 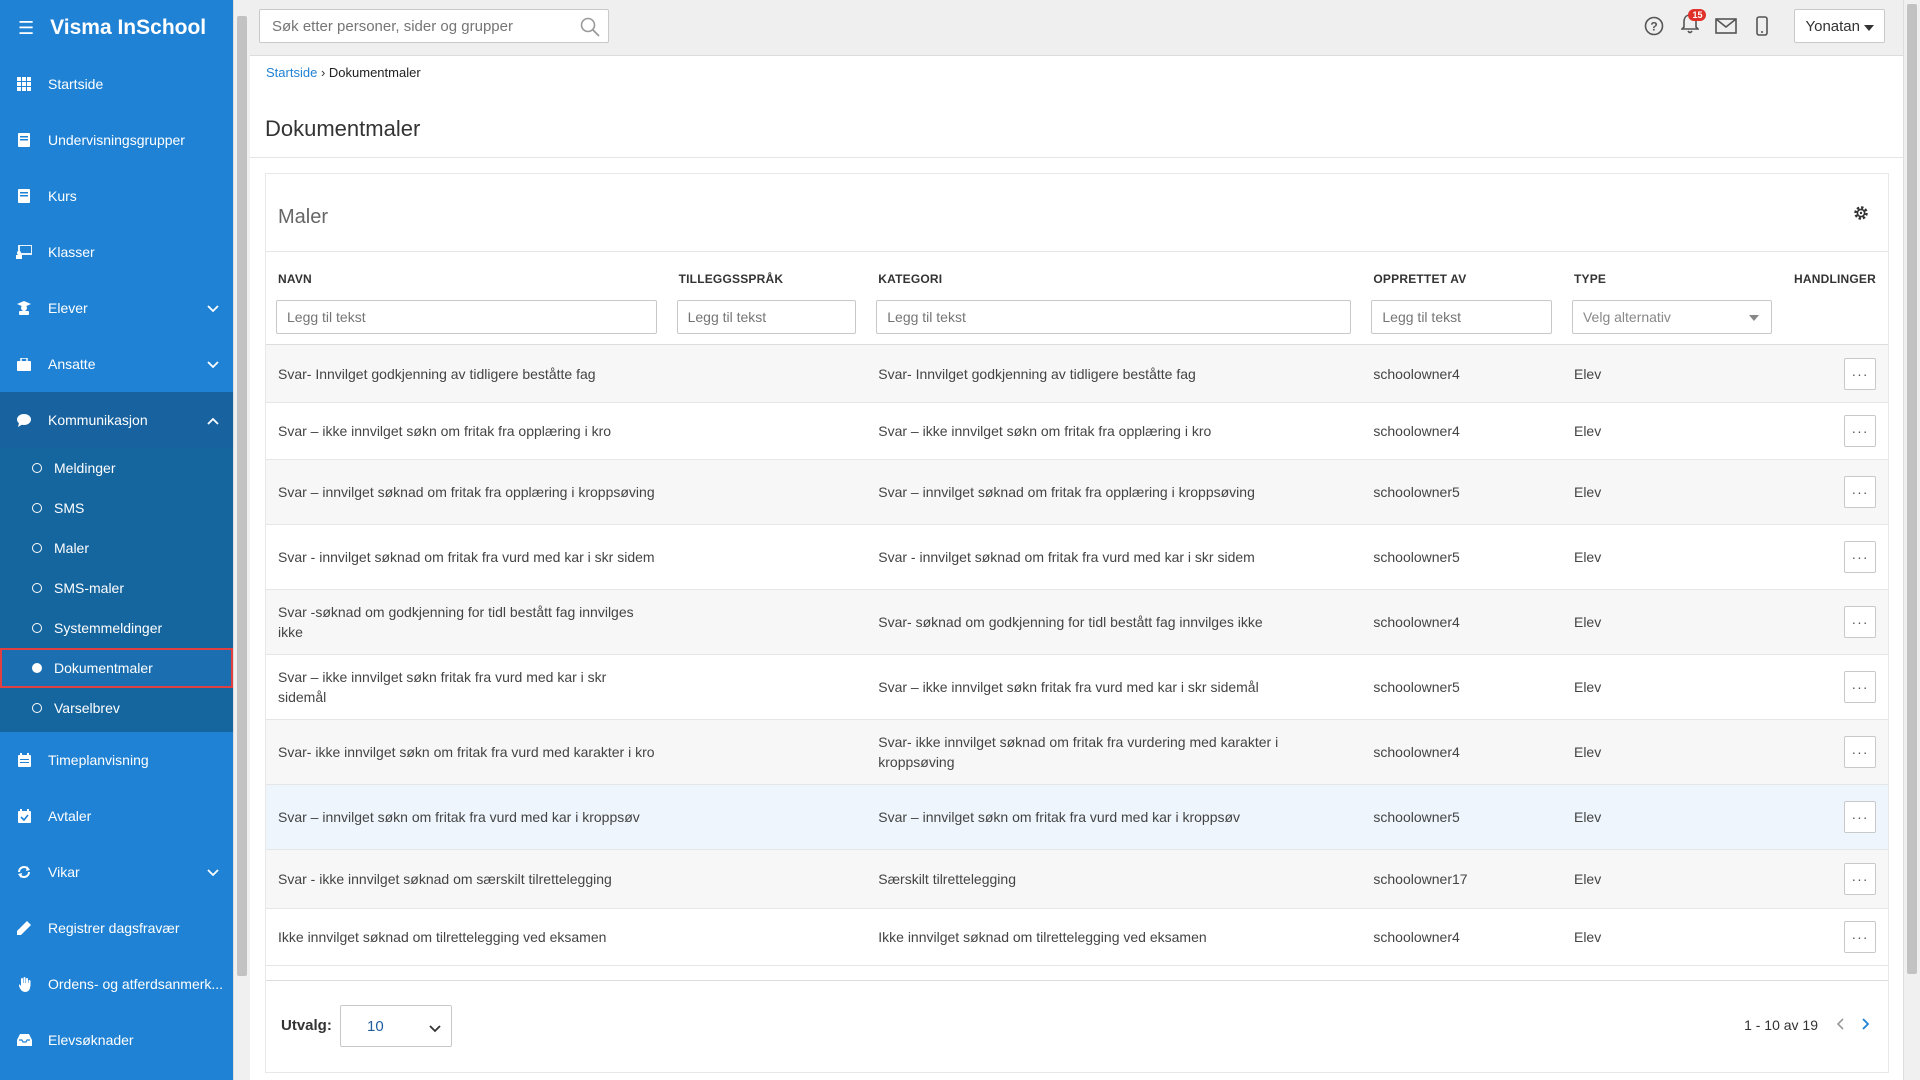 I want to click on column-header-tilleggssprak: TILLEGGSSPRÅK, so click(x=767, y=273).